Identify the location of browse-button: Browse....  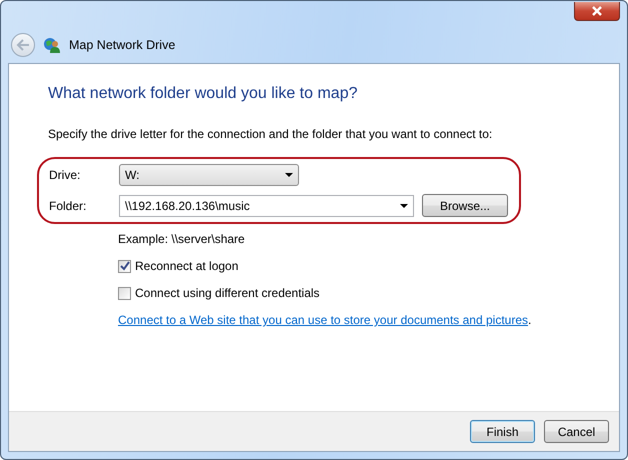
(465, 206).